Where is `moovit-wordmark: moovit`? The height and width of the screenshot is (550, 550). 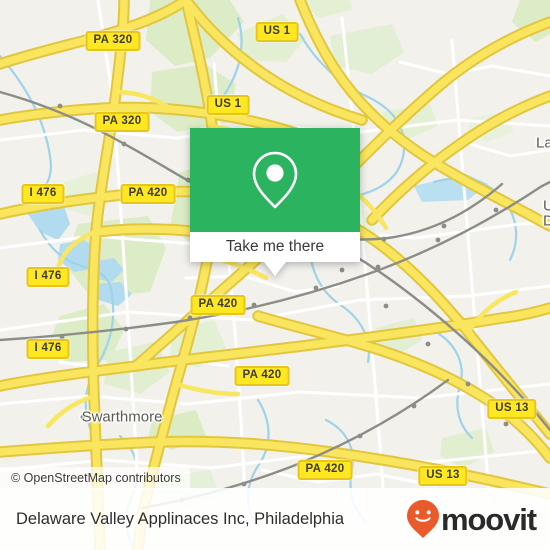 moovit-wordmark: moovit is located at coordinates (488, 519).